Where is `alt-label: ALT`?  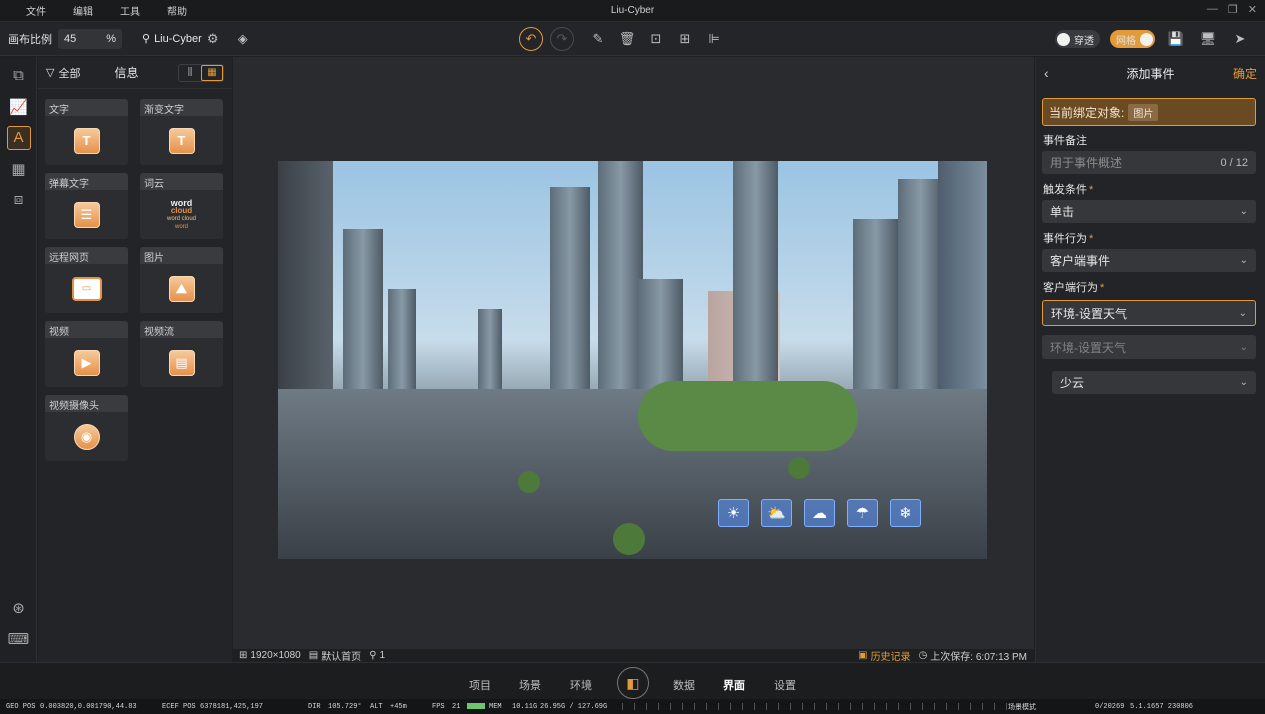 alt-label: ALT is located at coordinates (376, 706).